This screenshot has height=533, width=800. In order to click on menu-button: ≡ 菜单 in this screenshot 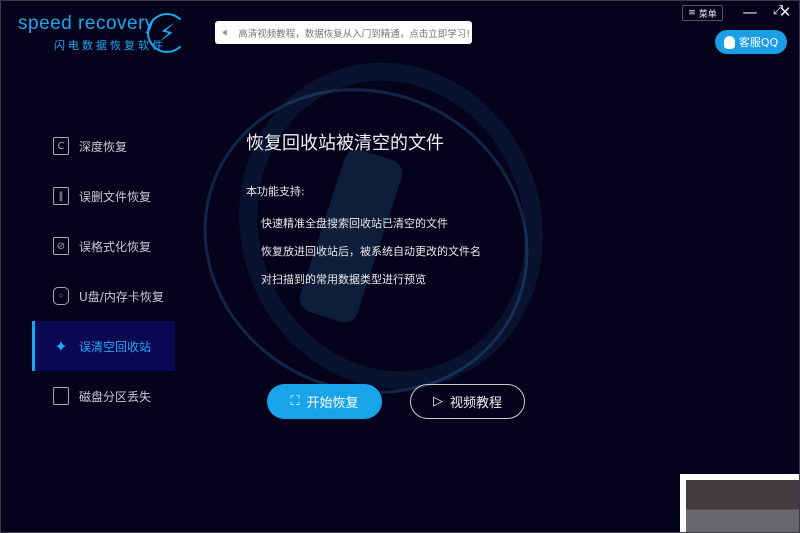, I will do `click(702, 13)`.